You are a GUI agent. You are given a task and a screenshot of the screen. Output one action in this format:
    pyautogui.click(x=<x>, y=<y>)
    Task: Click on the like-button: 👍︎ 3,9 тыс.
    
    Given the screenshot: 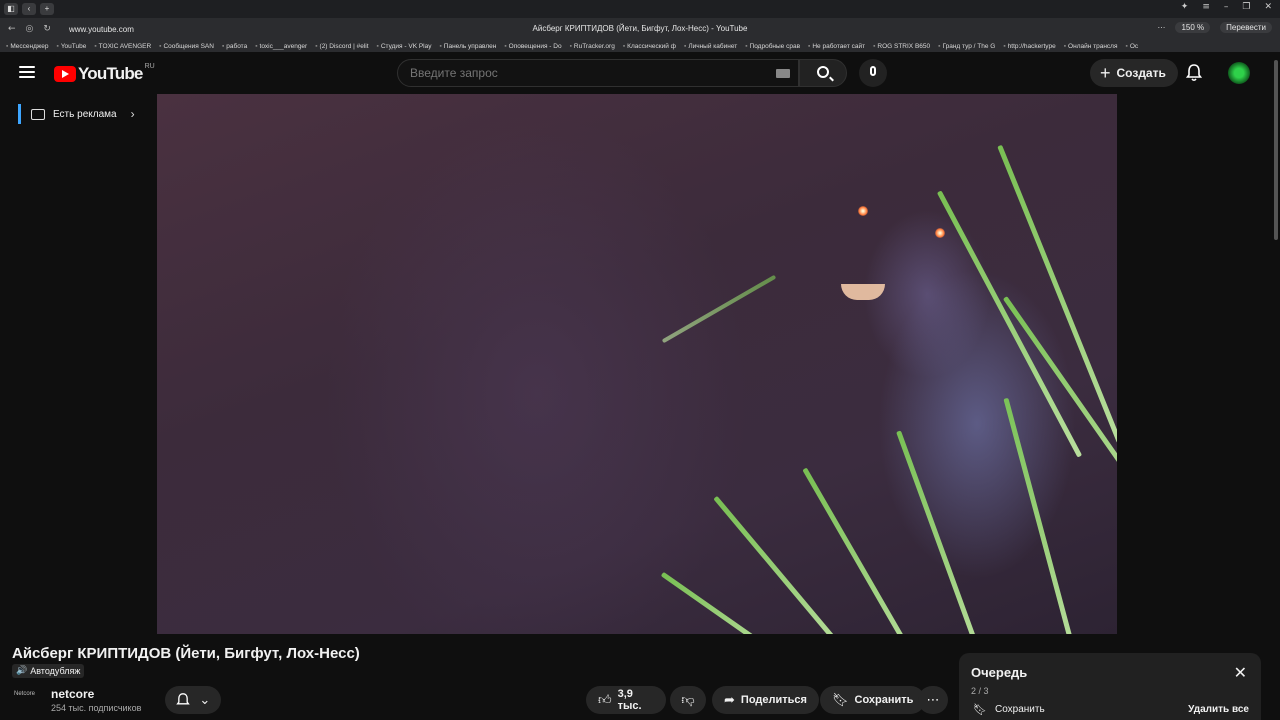 What is the action you would take?
    pyautogui.click(x=626, y=700)
    